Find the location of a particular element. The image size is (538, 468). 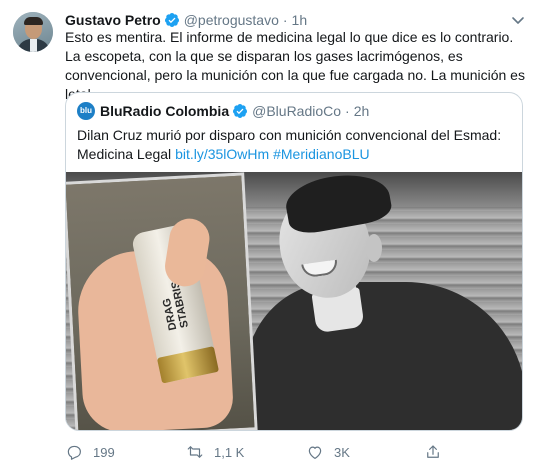

tweet-header: Gustavo Petro @petrogustavo · 1h is located at coordinates (186, 20).